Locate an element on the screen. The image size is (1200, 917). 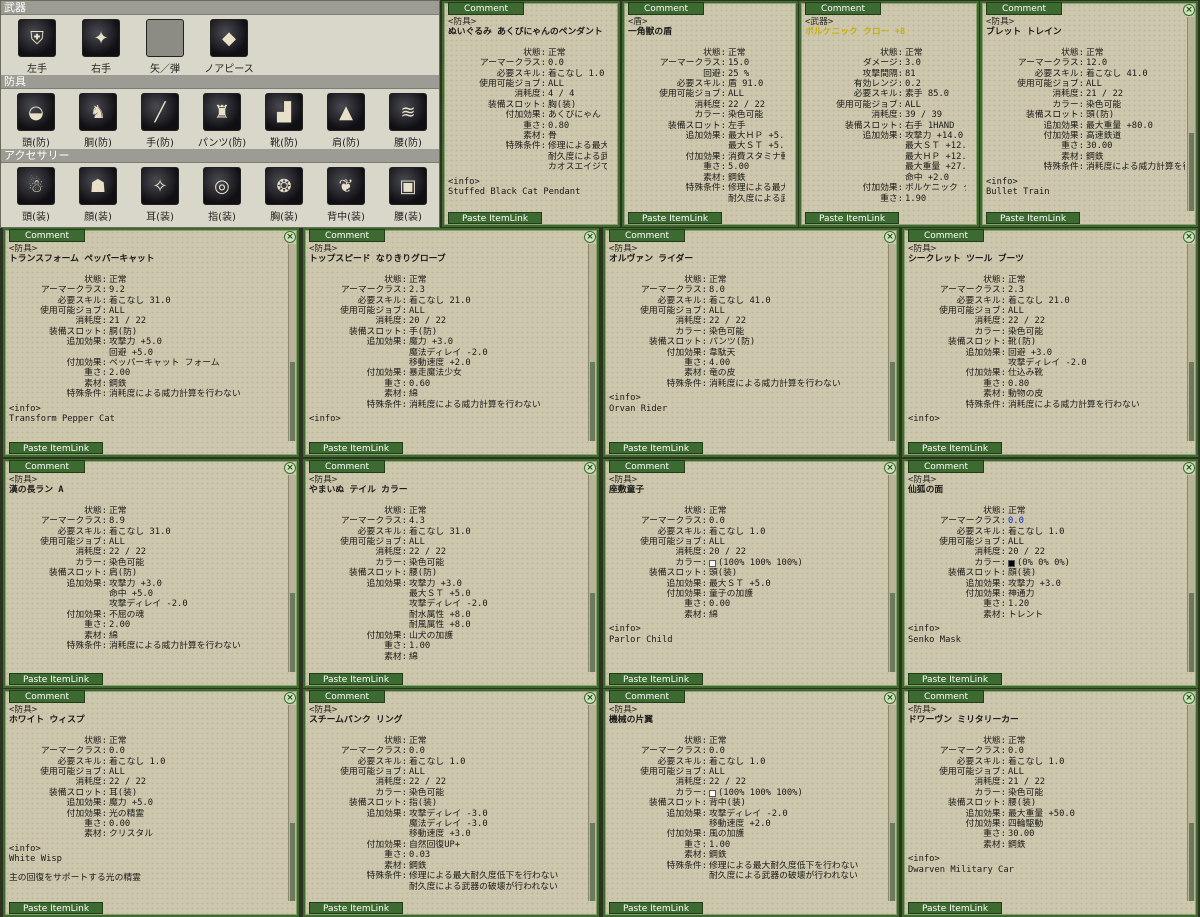
equip-slot: ☗ 顔(装) is located at coordinates (98, 195).